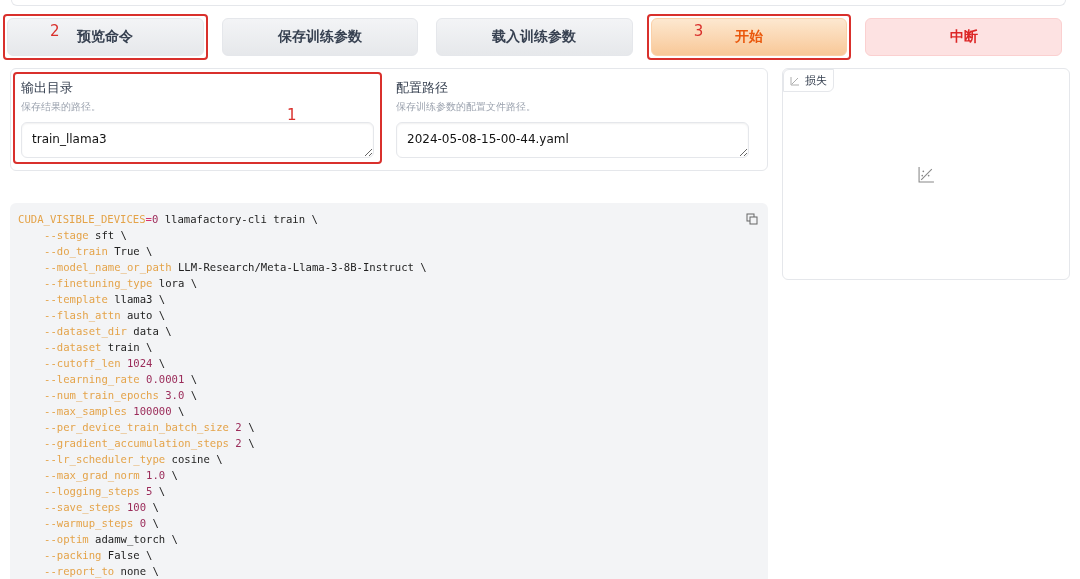 This screenshot has width=1080, height=579. I want to click on code-line: --warmup_steps 0 \, so click(101, 523).